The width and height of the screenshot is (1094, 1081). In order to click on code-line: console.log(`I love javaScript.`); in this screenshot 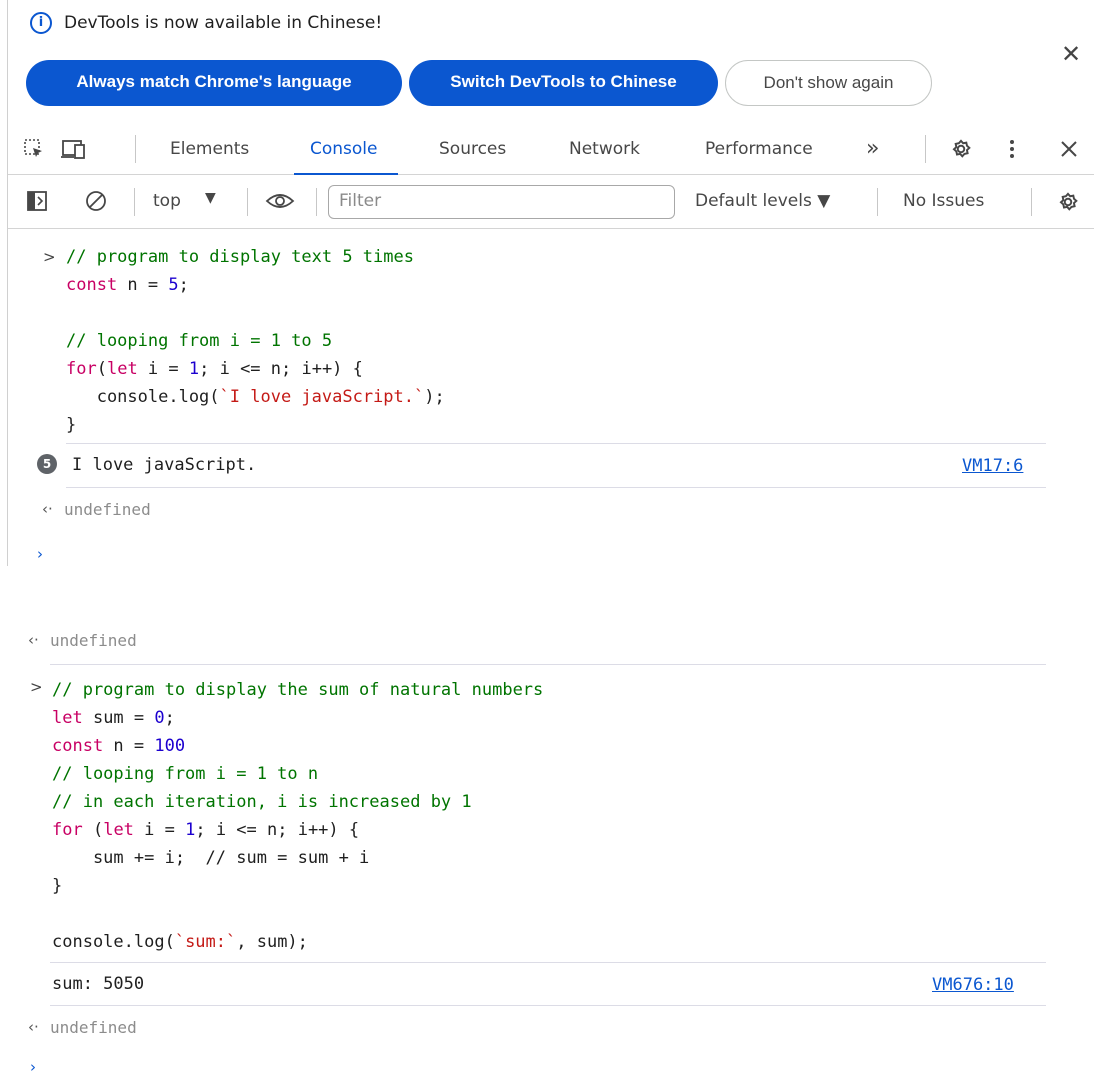, I will do `click(255, 397)`.